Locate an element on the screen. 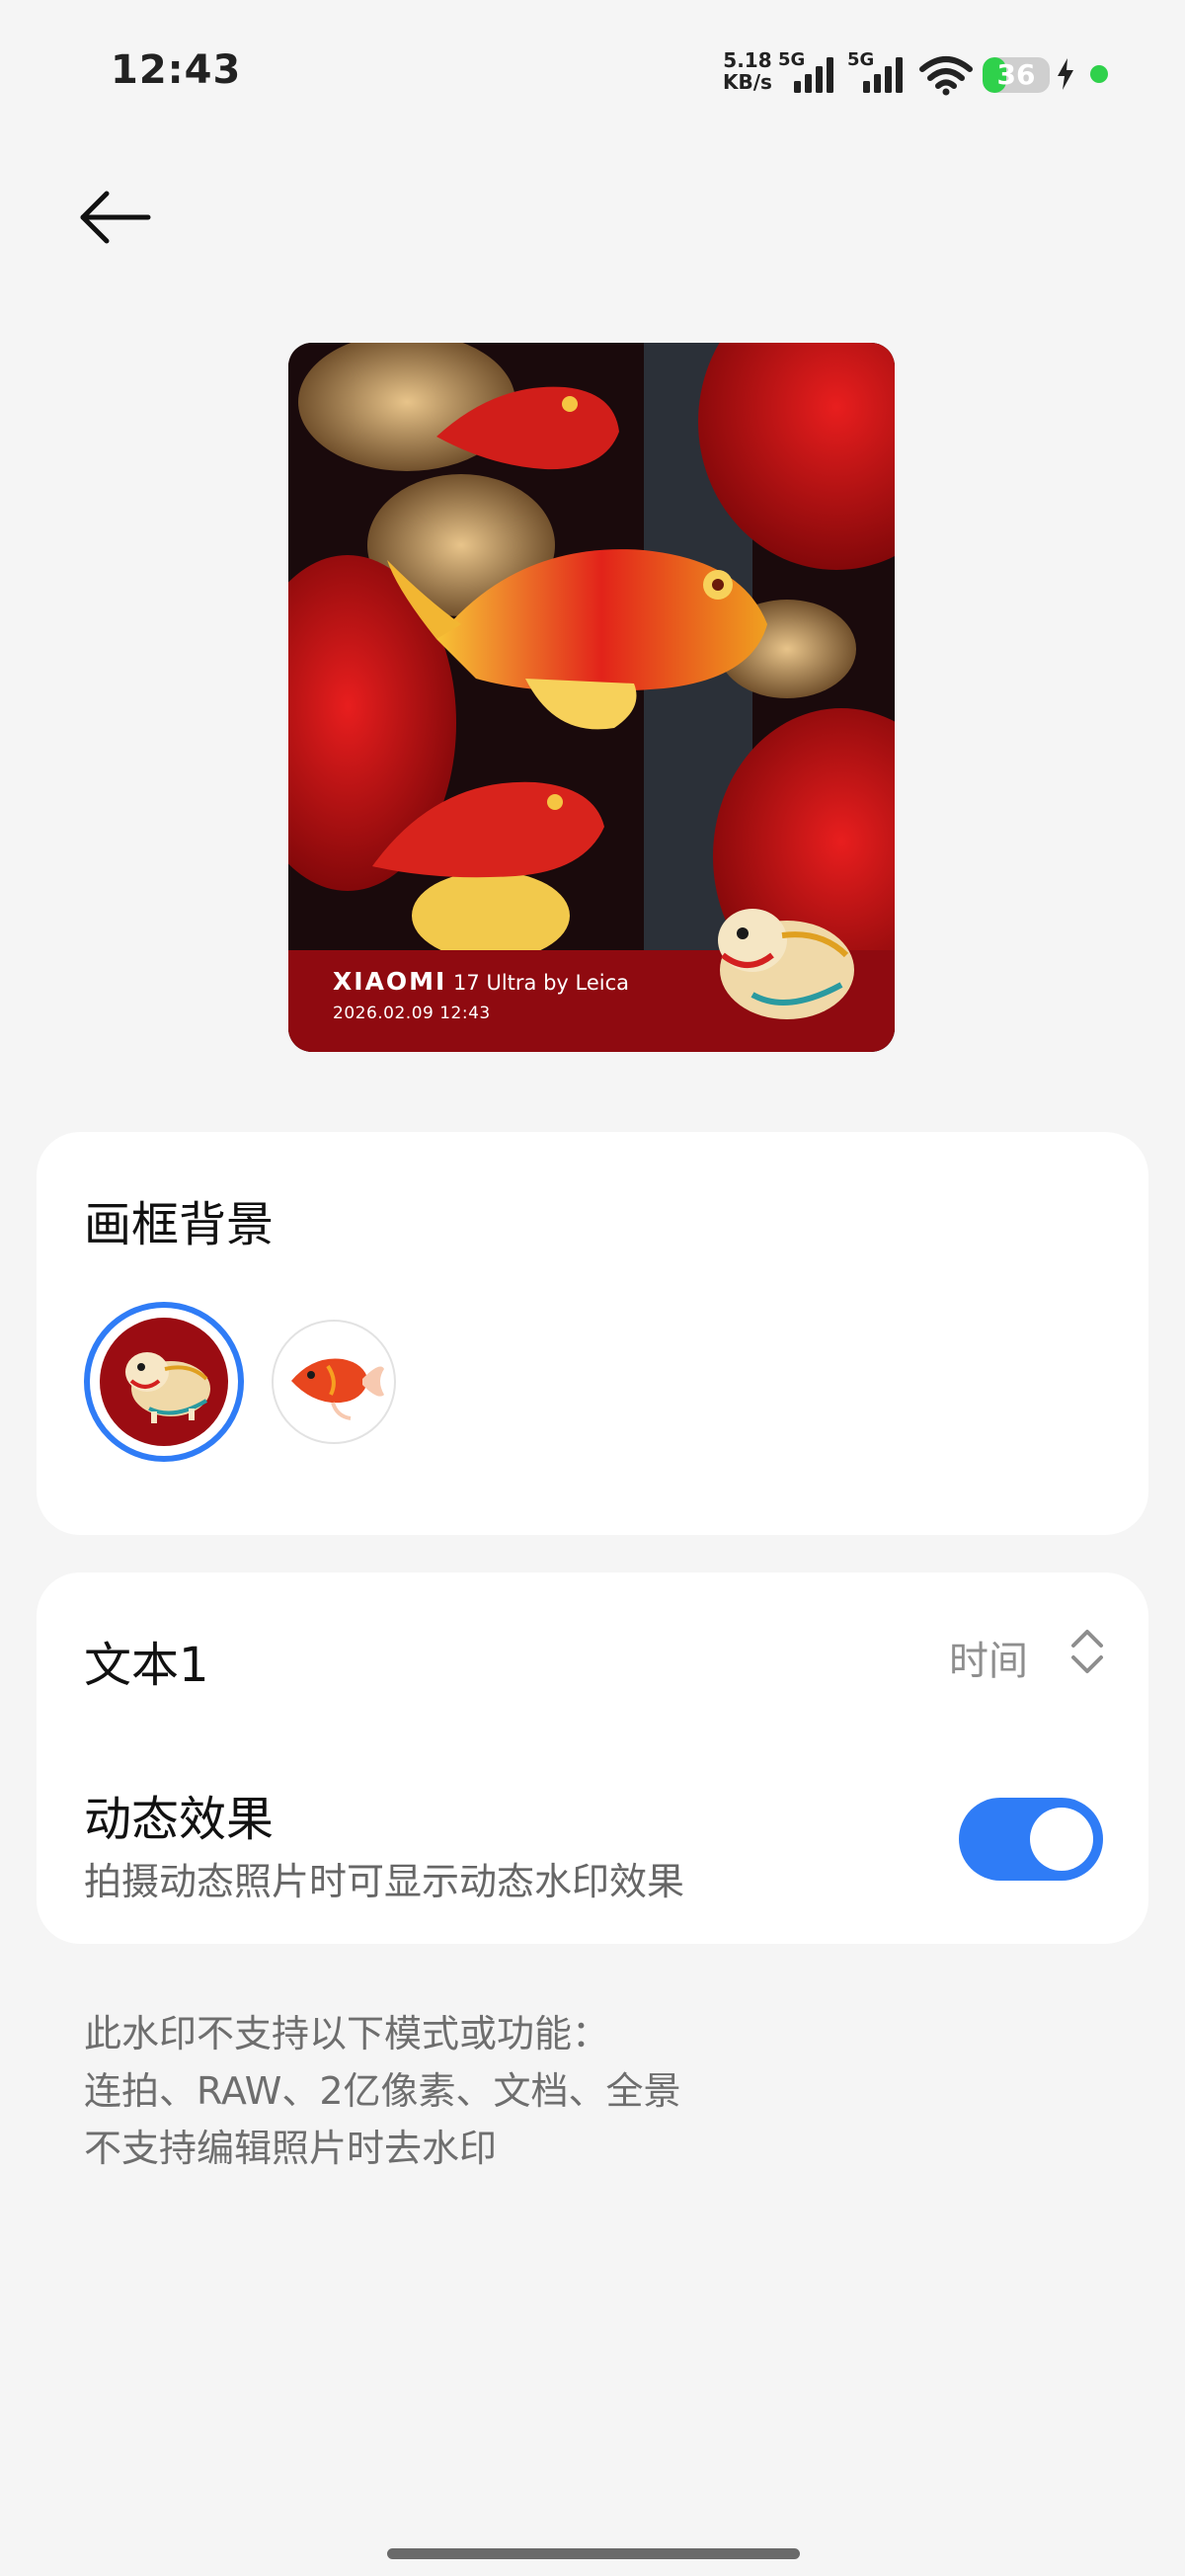  watermark-datetime: 2026.02.09 12:43 is located at coordinates (412, 1013).